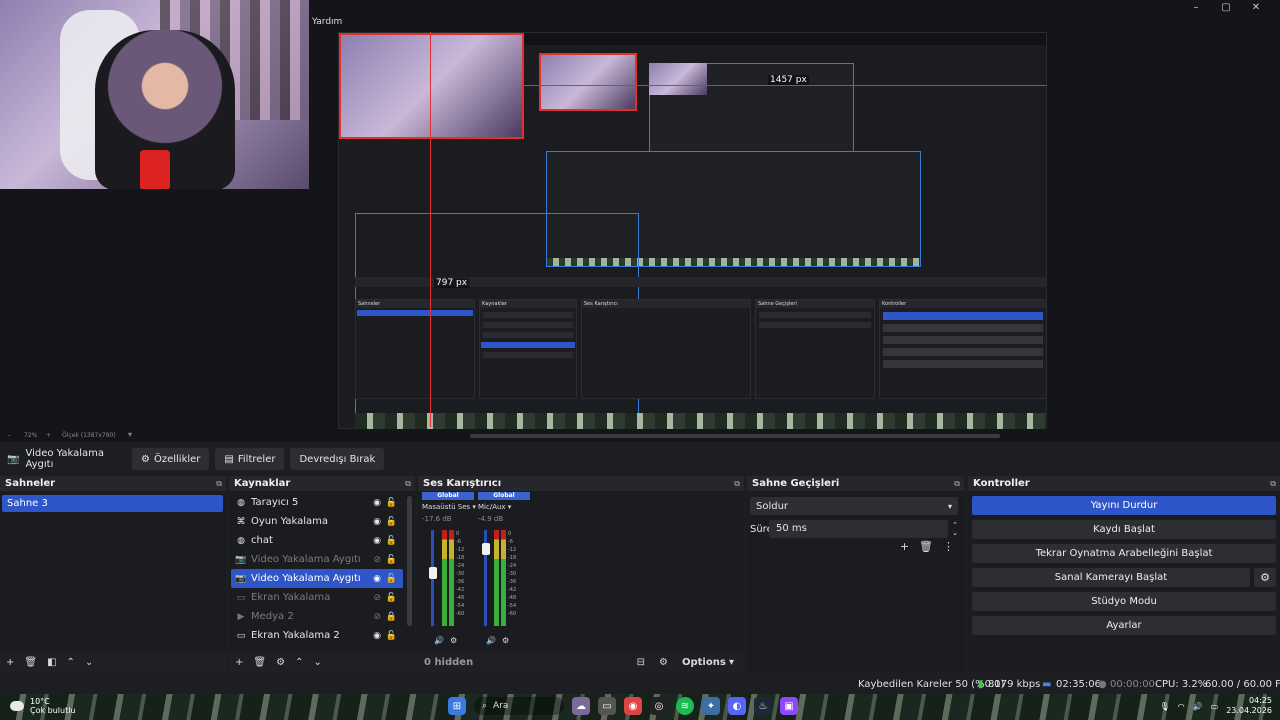 The width and height of the screenshot is (1280, 720). I want to click on transition-value: Soldur, so click(772, 506).